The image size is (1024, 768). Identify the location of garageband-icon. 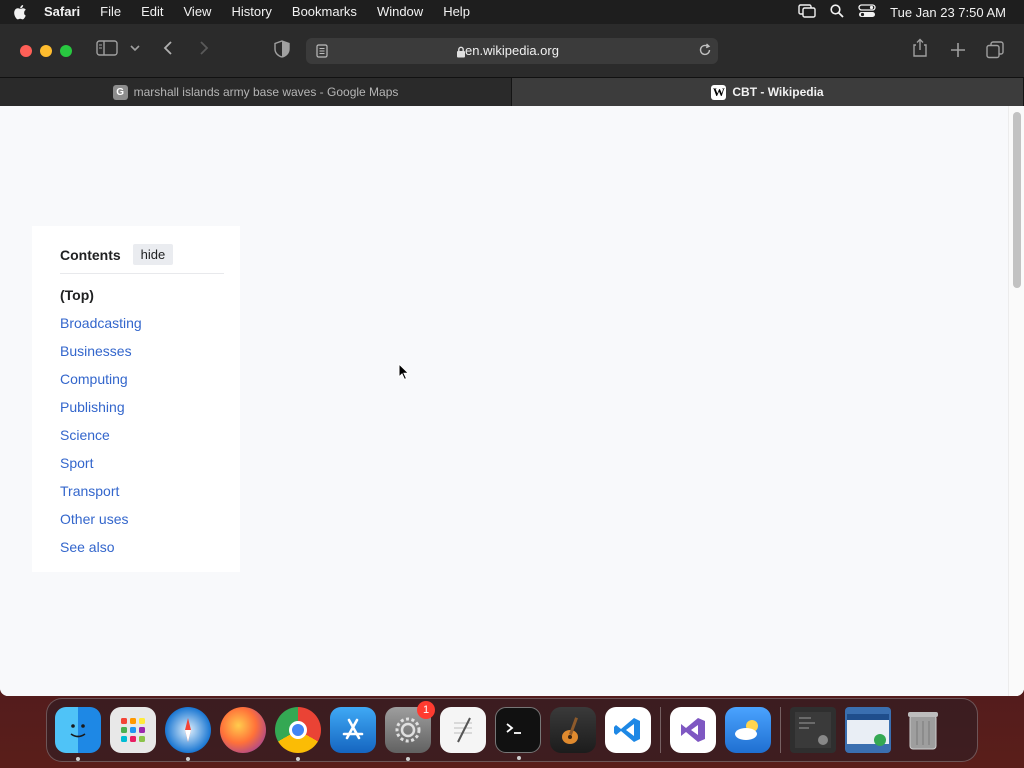
(573, 730).